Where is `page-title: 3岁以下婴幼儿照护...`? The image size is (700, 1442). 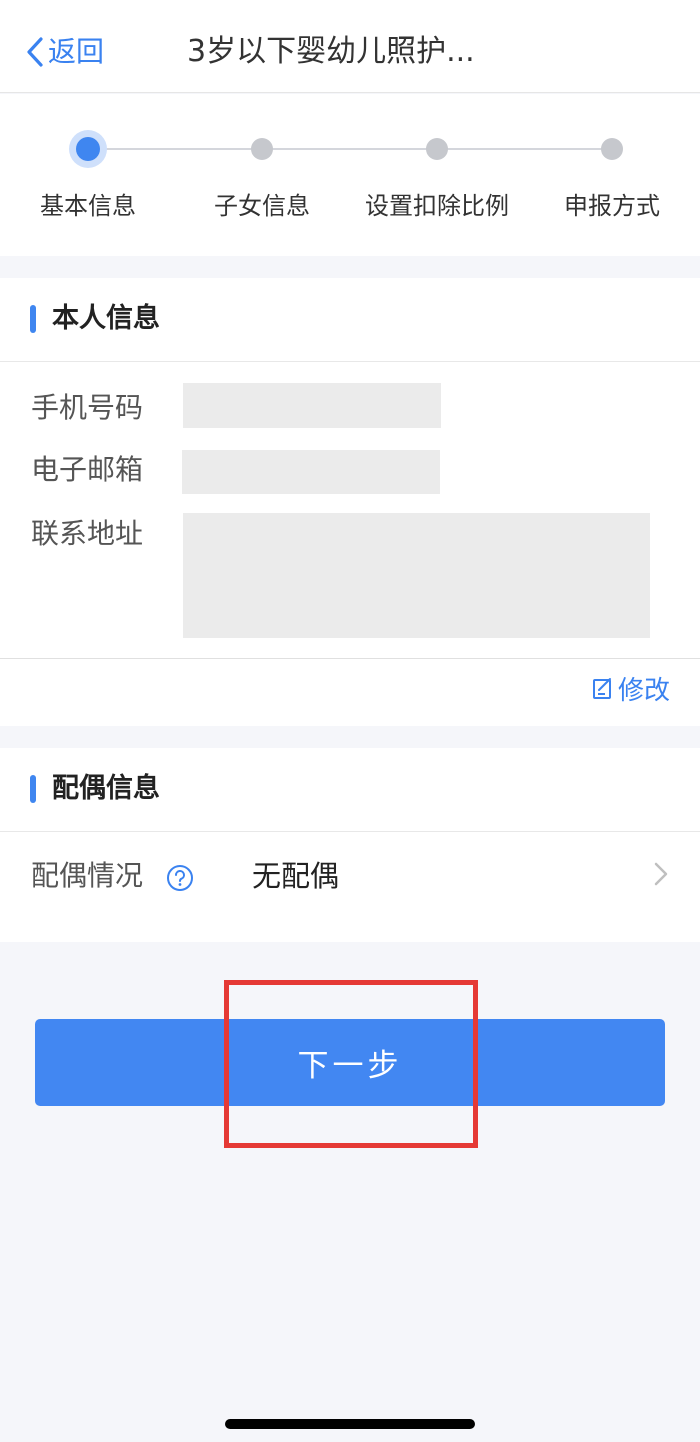 page-title: 3岁以下婴幼儿照护... is located at coordinates (331, 51).